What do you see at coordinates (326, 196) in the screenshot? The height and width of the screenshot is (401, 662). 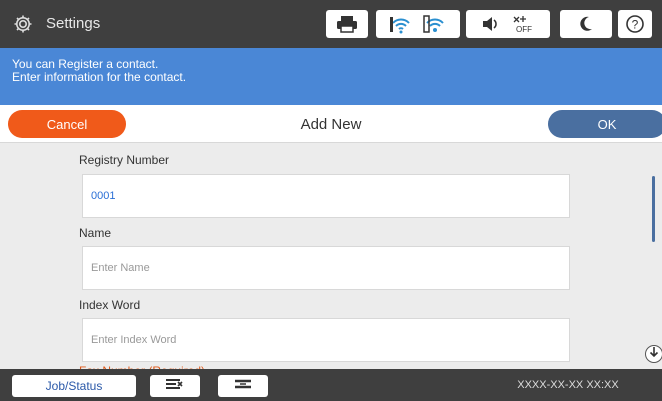 I see `registry-number-field: 0001` at bounding box center [326, 196].